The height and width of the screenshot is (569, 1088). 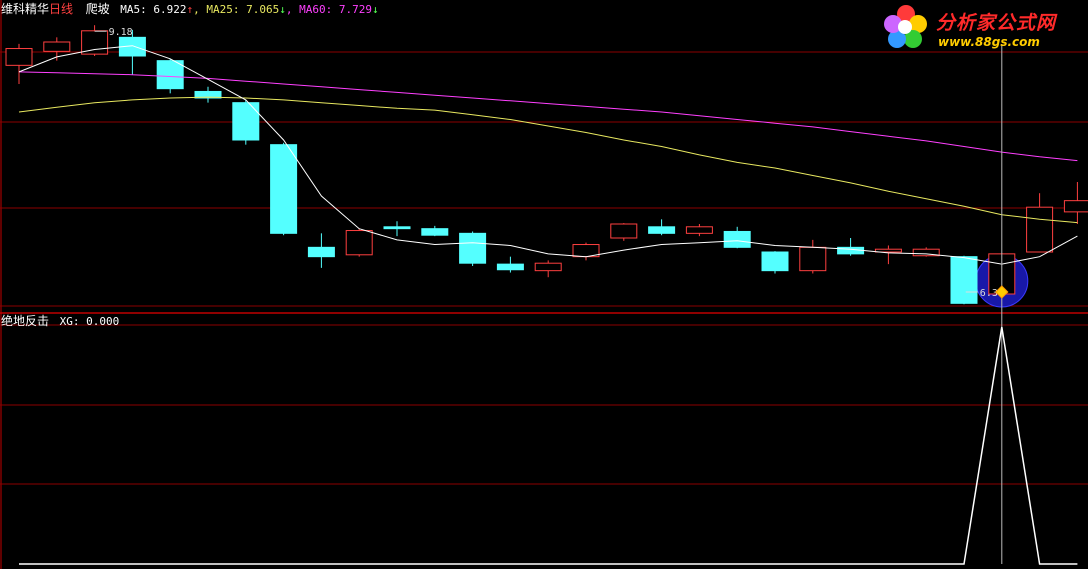 What do you see at coordinates (89, 321) in the screenshot?
I see `xg-value: XG: 0.000` at bounding box center [89, 321].